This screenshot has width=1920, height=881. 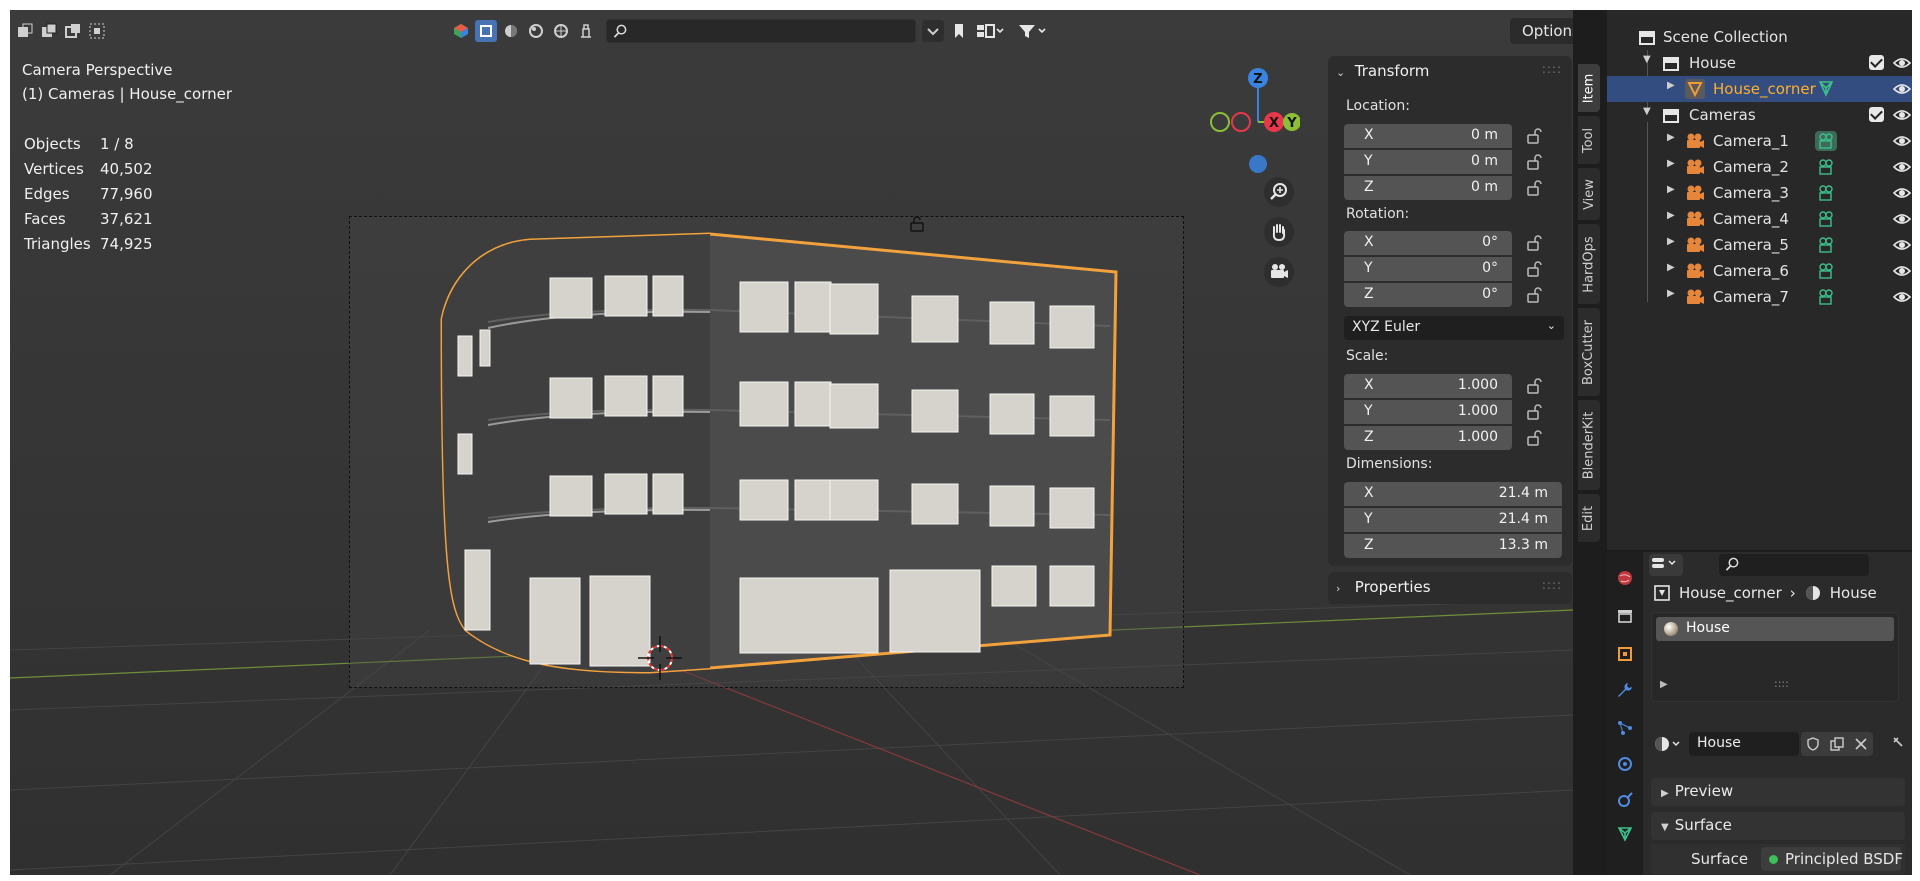 What do you see at coordinates (1778, 826) in the screenshot?
I see `surface-section: ▼ Surface` at bounding box center [1778, 826].